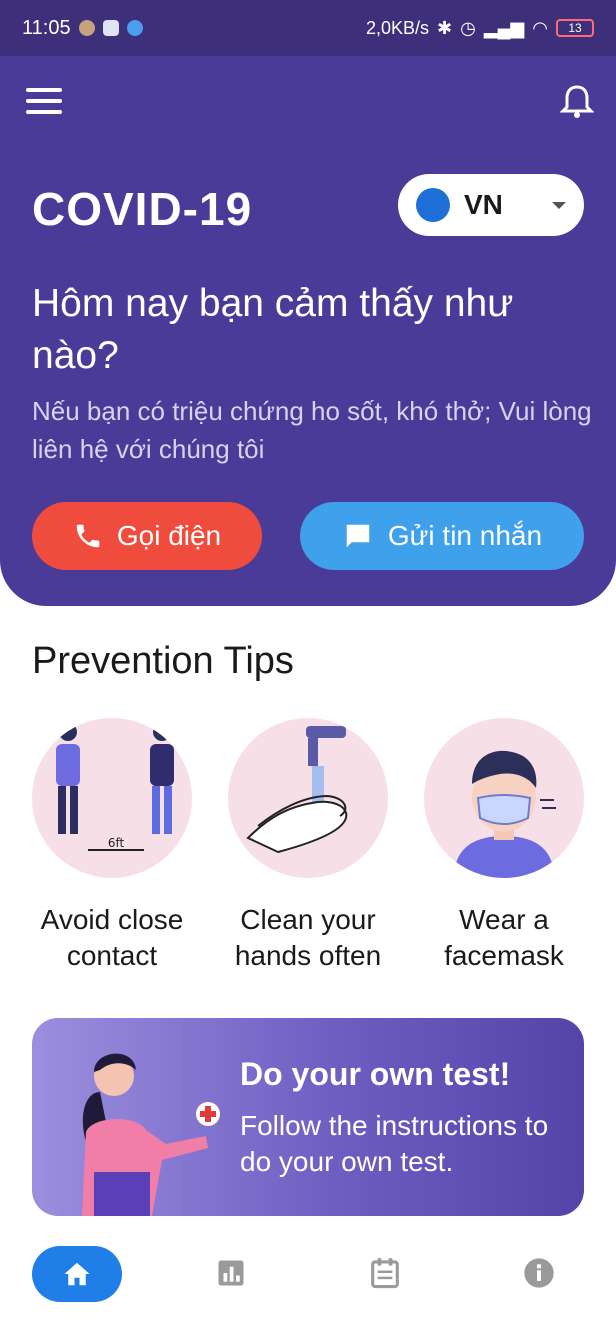  I want to click on status-bar: 11:05 2,0KB/s ✱ ◷ ▂▄▆ ◠ 13, so click(308, 28).